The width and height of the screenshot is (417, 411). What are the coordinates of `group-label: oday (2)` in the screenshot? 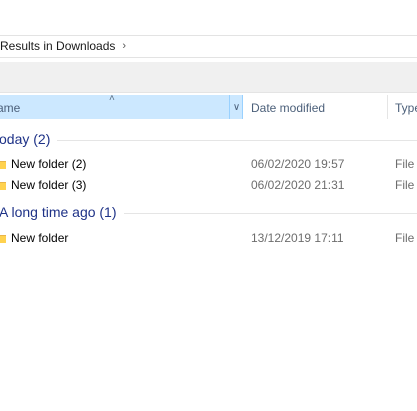 It's located at (25, 139).